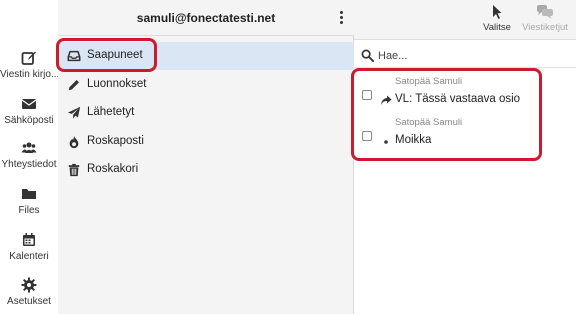 Image resolution: width=576 pixels, height=314 pixels. I want to click on nav-email: Sähköposti, so click(29, 111).